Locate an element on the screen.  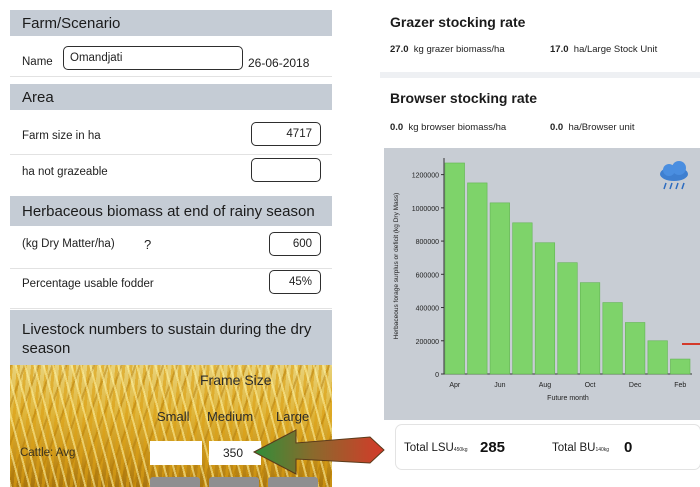
left-arrow-icon is located at coordinates (318, 452).